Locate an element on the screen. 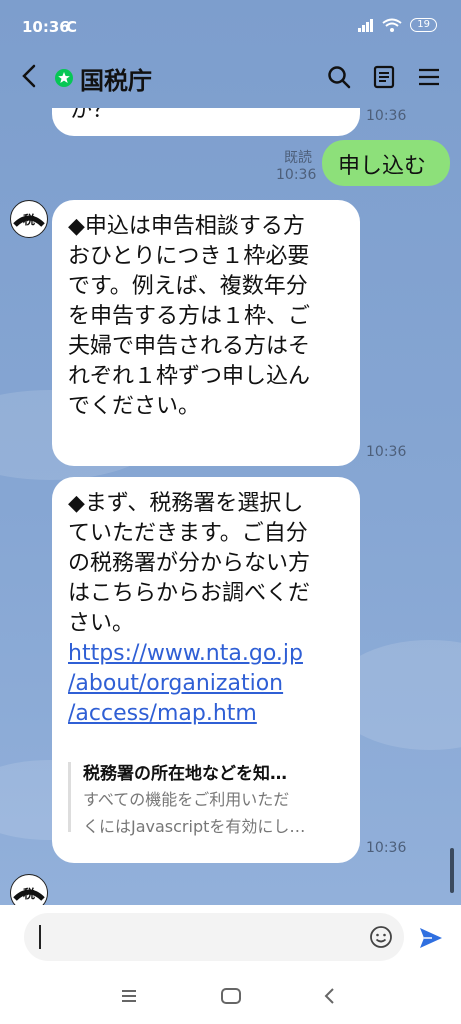 The height and width of the screenshot is (1024, 461). nav-home-icon is located at coordinates (231, 996).